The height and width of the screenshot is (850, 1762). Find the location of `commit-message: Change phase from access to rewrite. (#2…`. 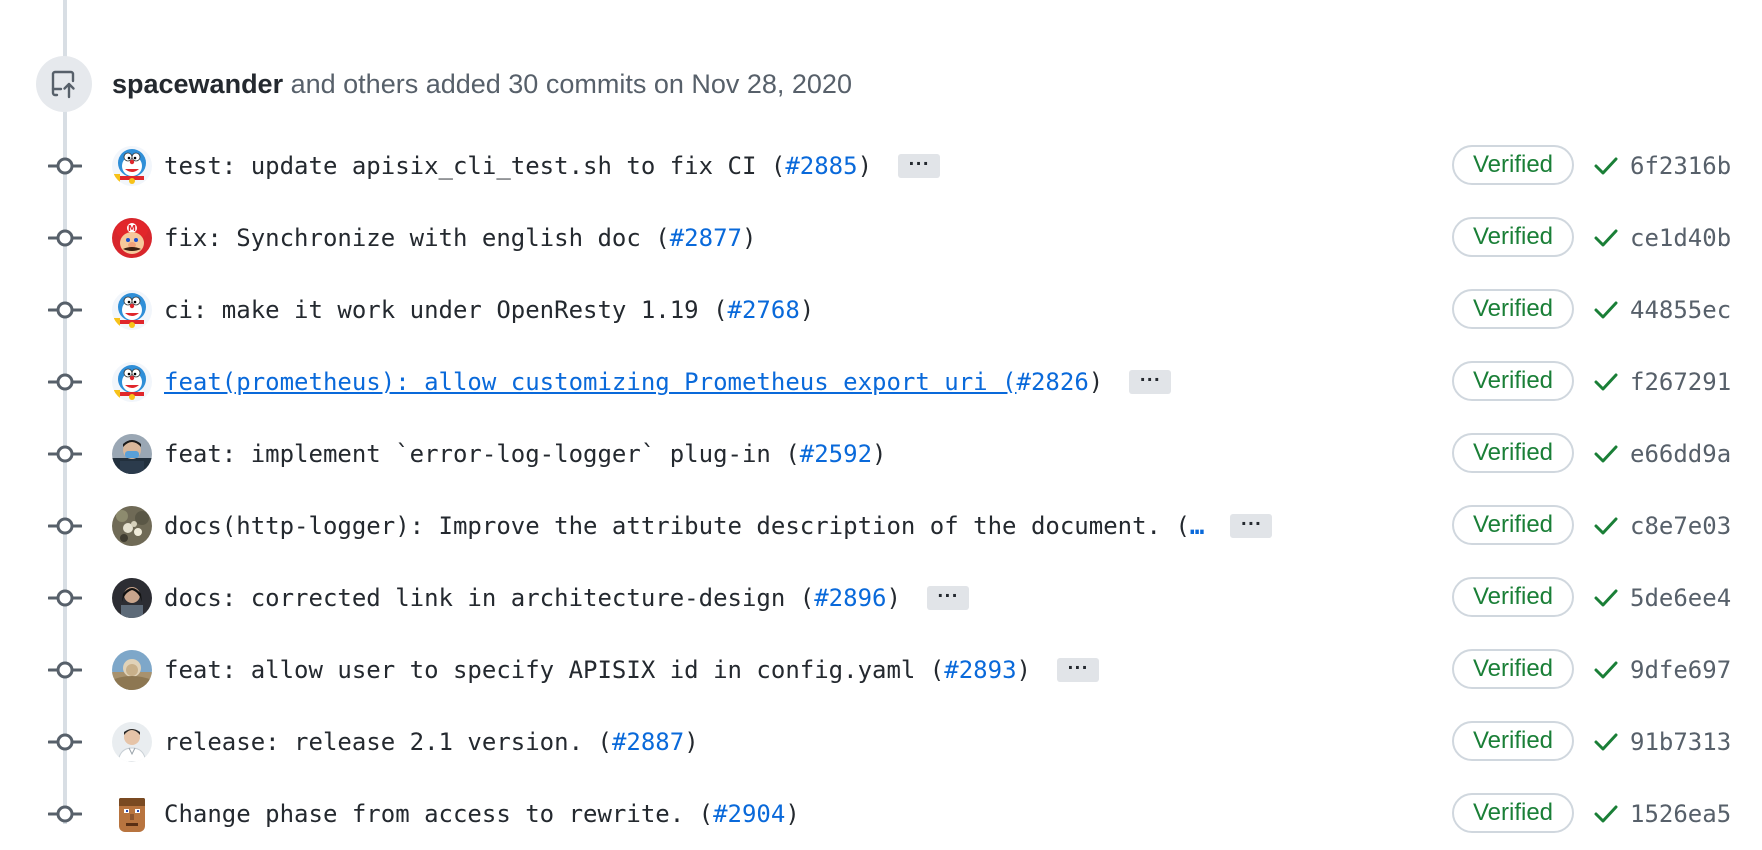

commit-message: Change phase from access to rewrite. (#2… is located at coordinates (482, 814).